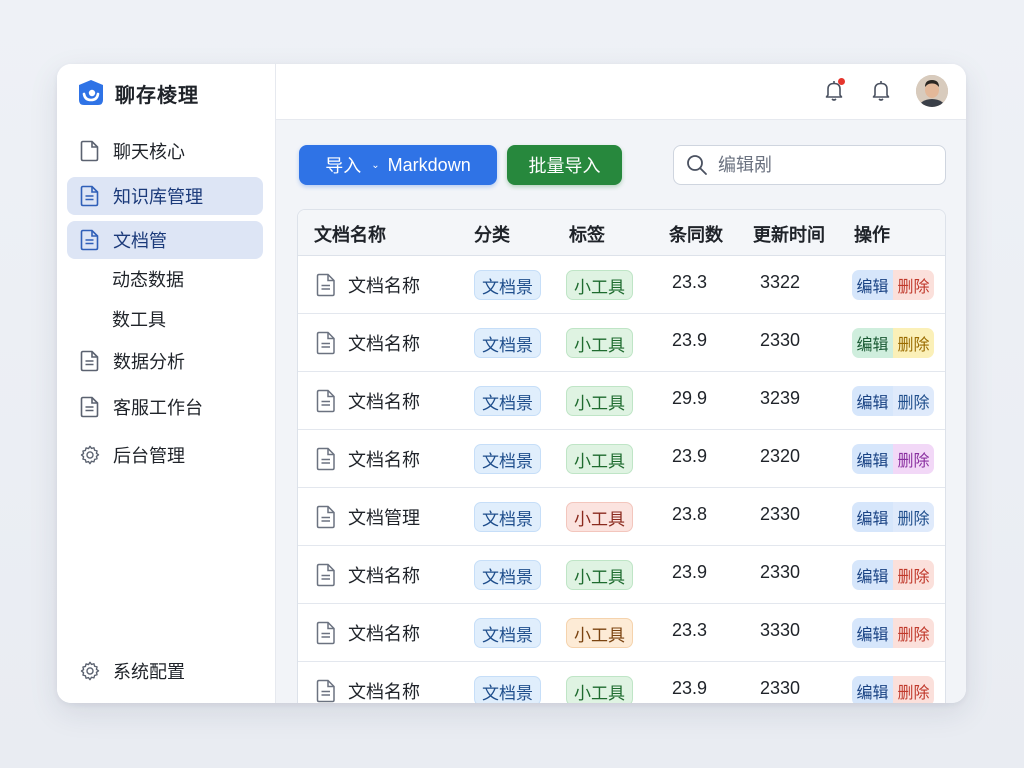  What do you see at coordinates (872, 235) in the screenshot?
I see `column-header-actions: 操作` at bounding box center [872, 235].